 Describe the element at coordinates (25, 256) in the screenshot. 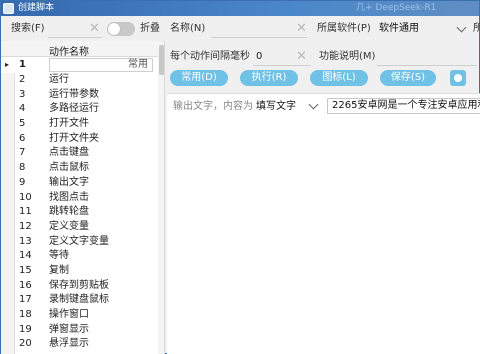

I see `row-number: 14` at that location.